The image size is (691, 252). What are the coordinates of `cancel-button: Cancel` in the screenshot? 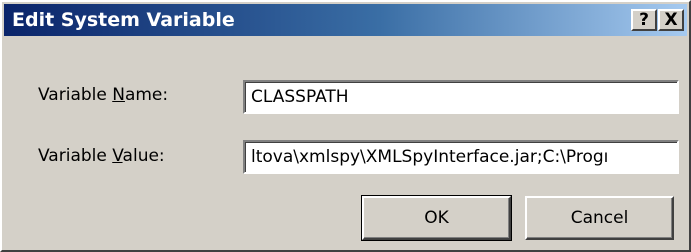 It's located at (599, 218).